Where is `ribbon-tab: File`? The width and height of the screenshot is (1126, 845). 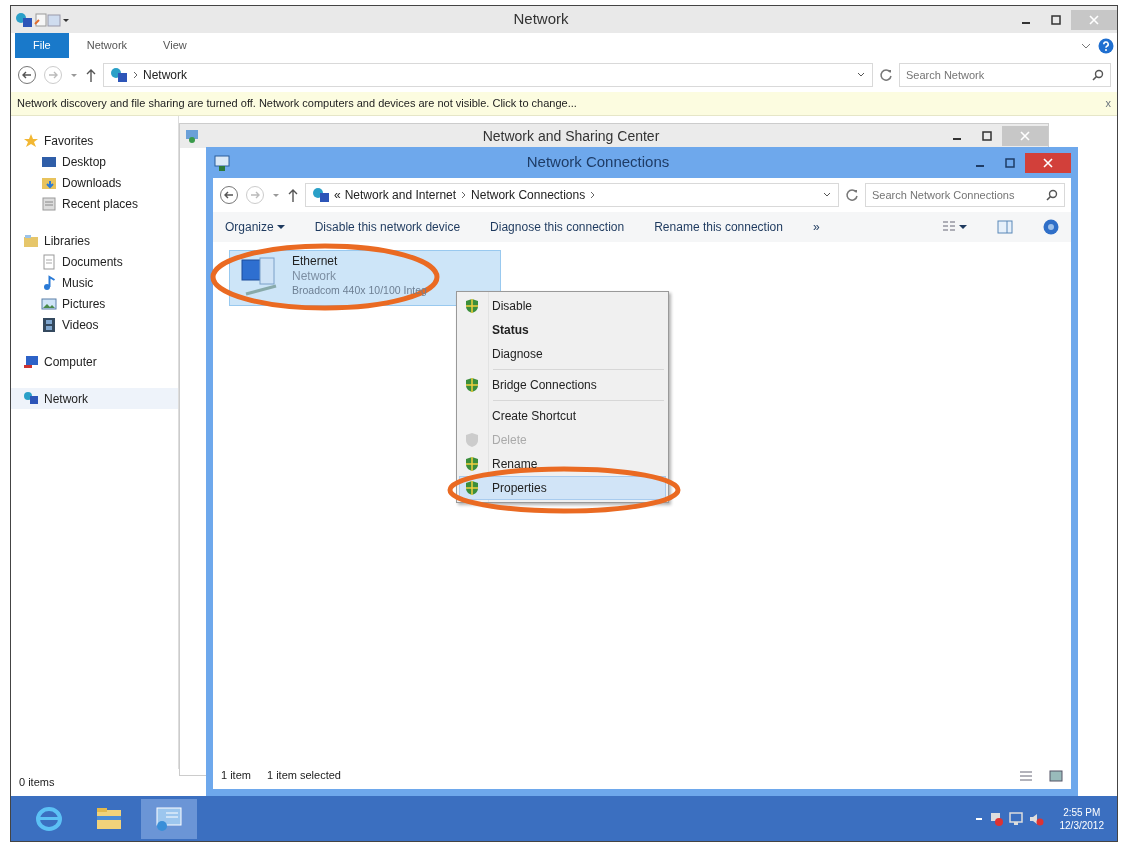 ribbon-tab: File is located at coordinates (42, 45).